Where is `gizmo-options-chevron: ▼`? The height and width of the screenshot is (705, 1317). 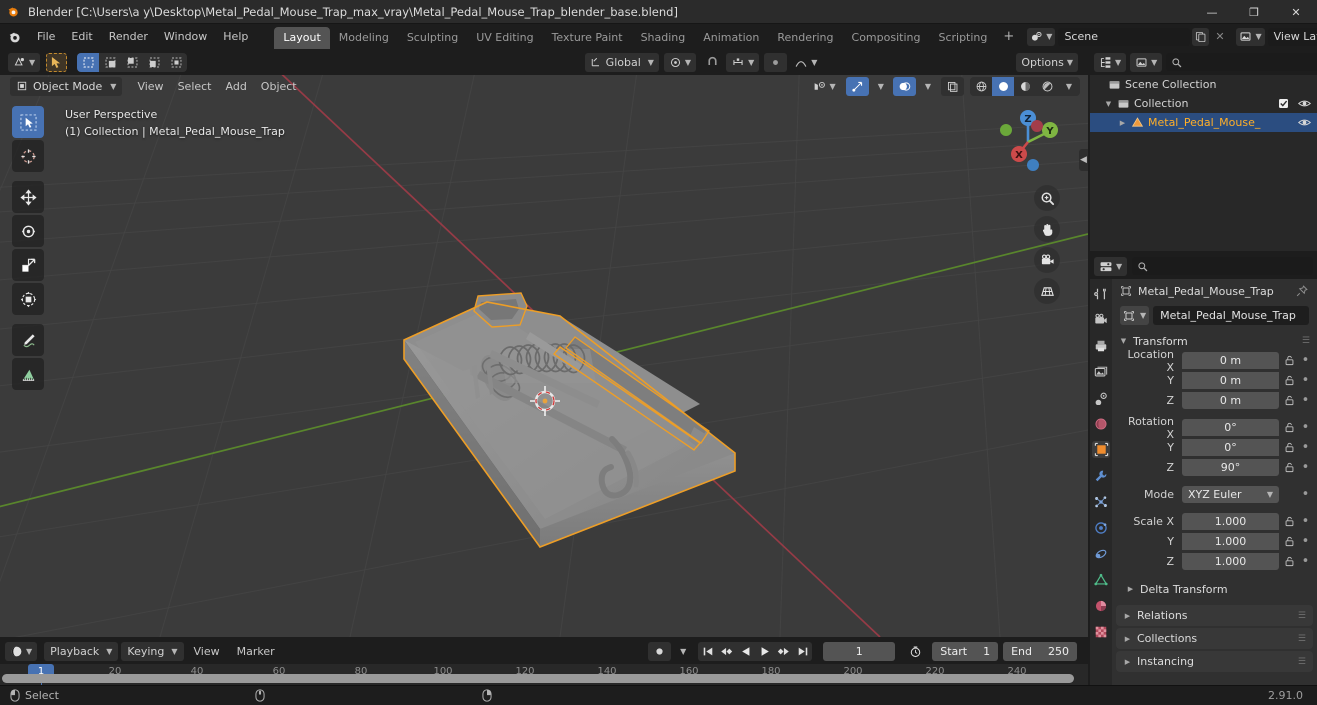 gizmo-options-chevron: ▼ is located at coordinates (879, 86).